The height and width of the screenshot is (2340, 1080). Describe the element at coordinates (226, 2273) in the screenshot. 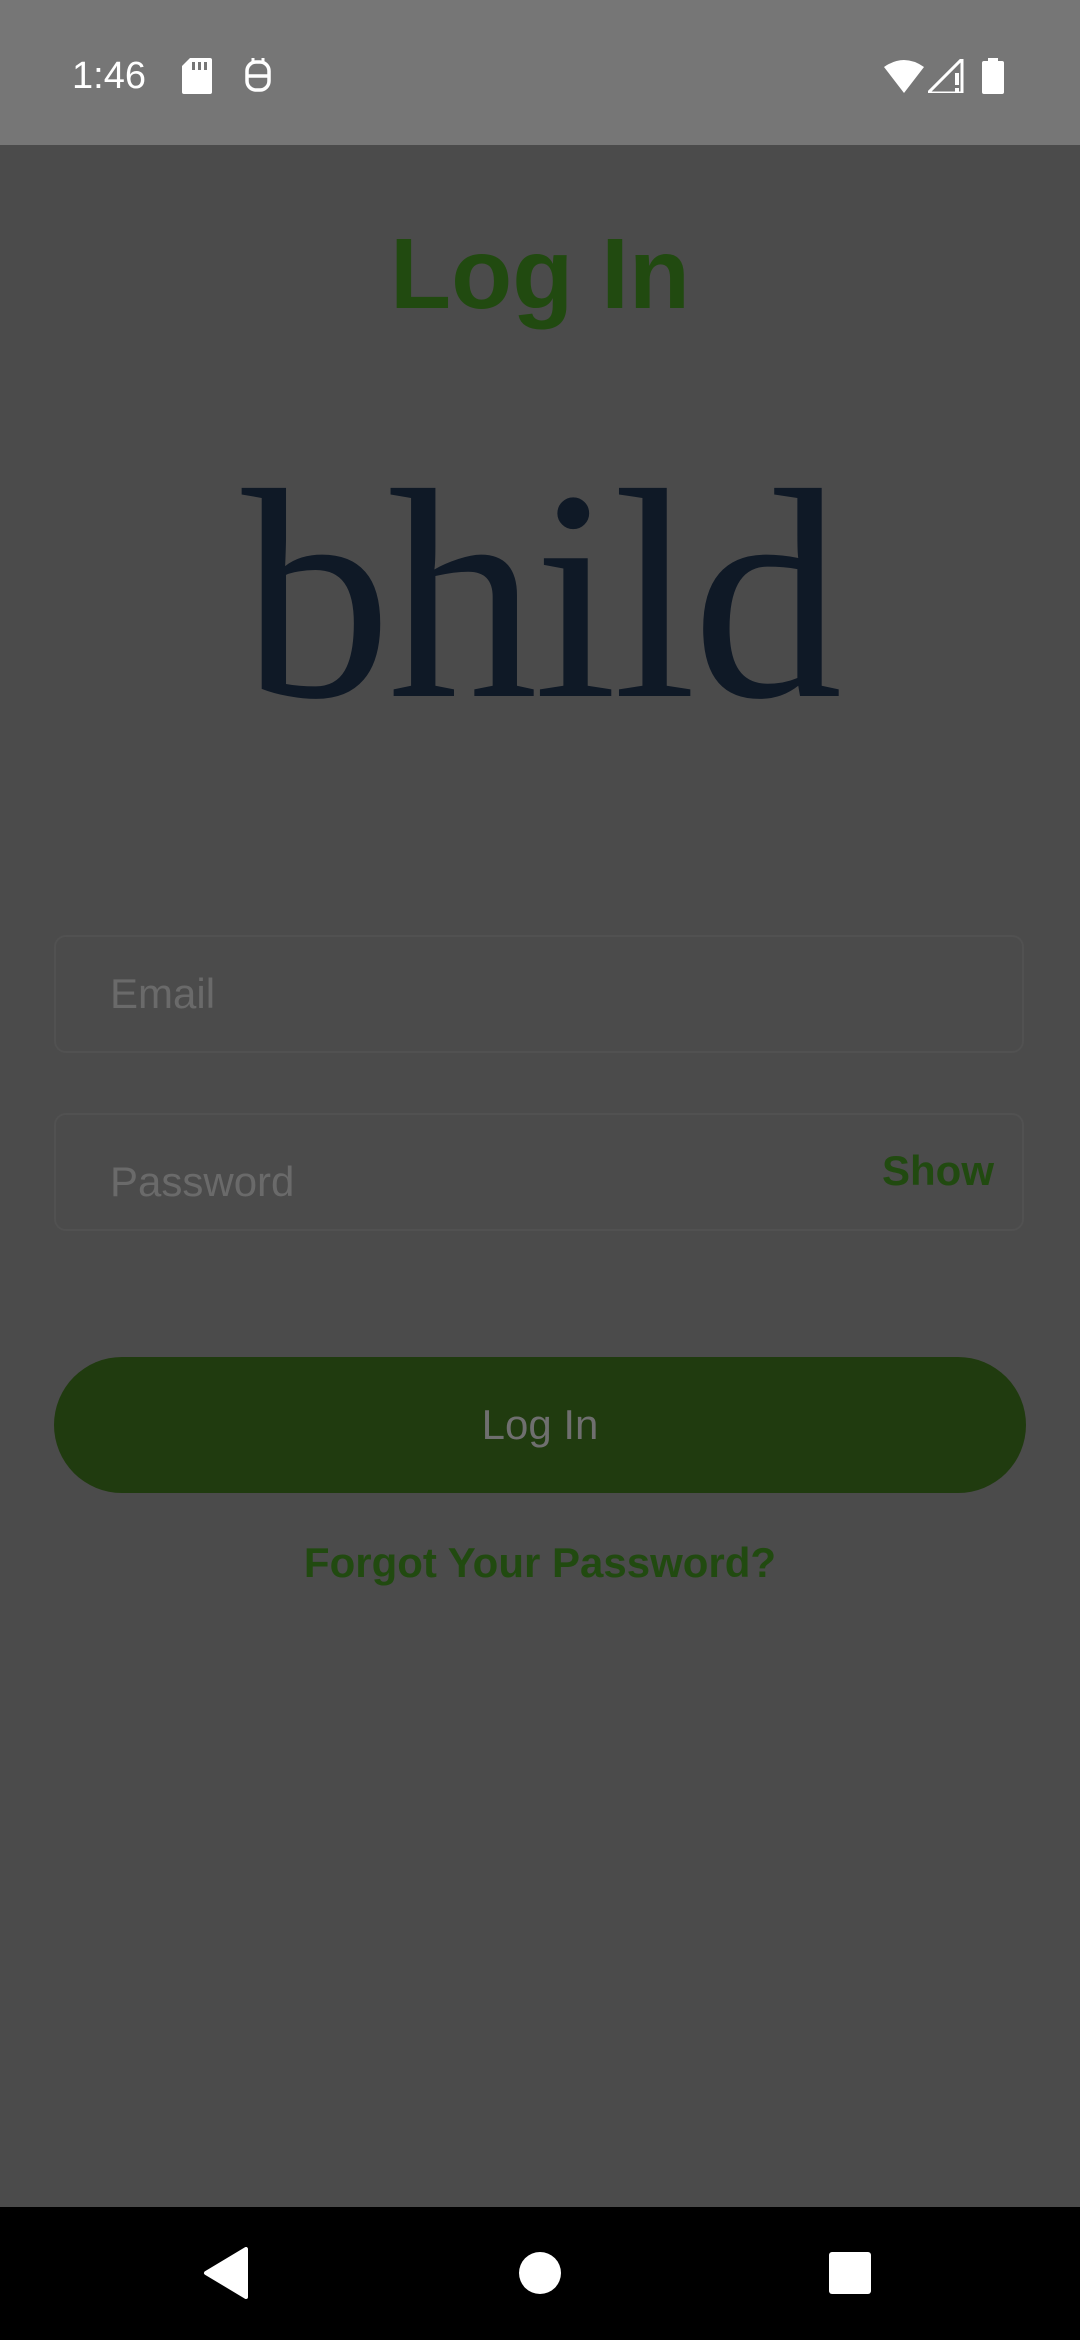

I see `back-icon` at that location.